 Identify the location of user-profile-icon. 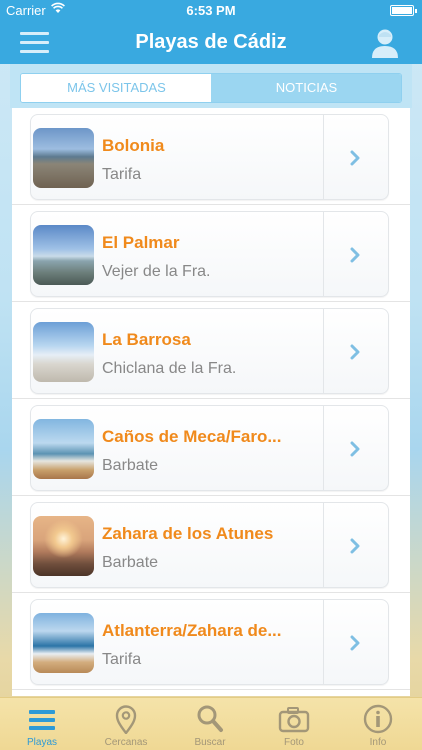
(385, 43).